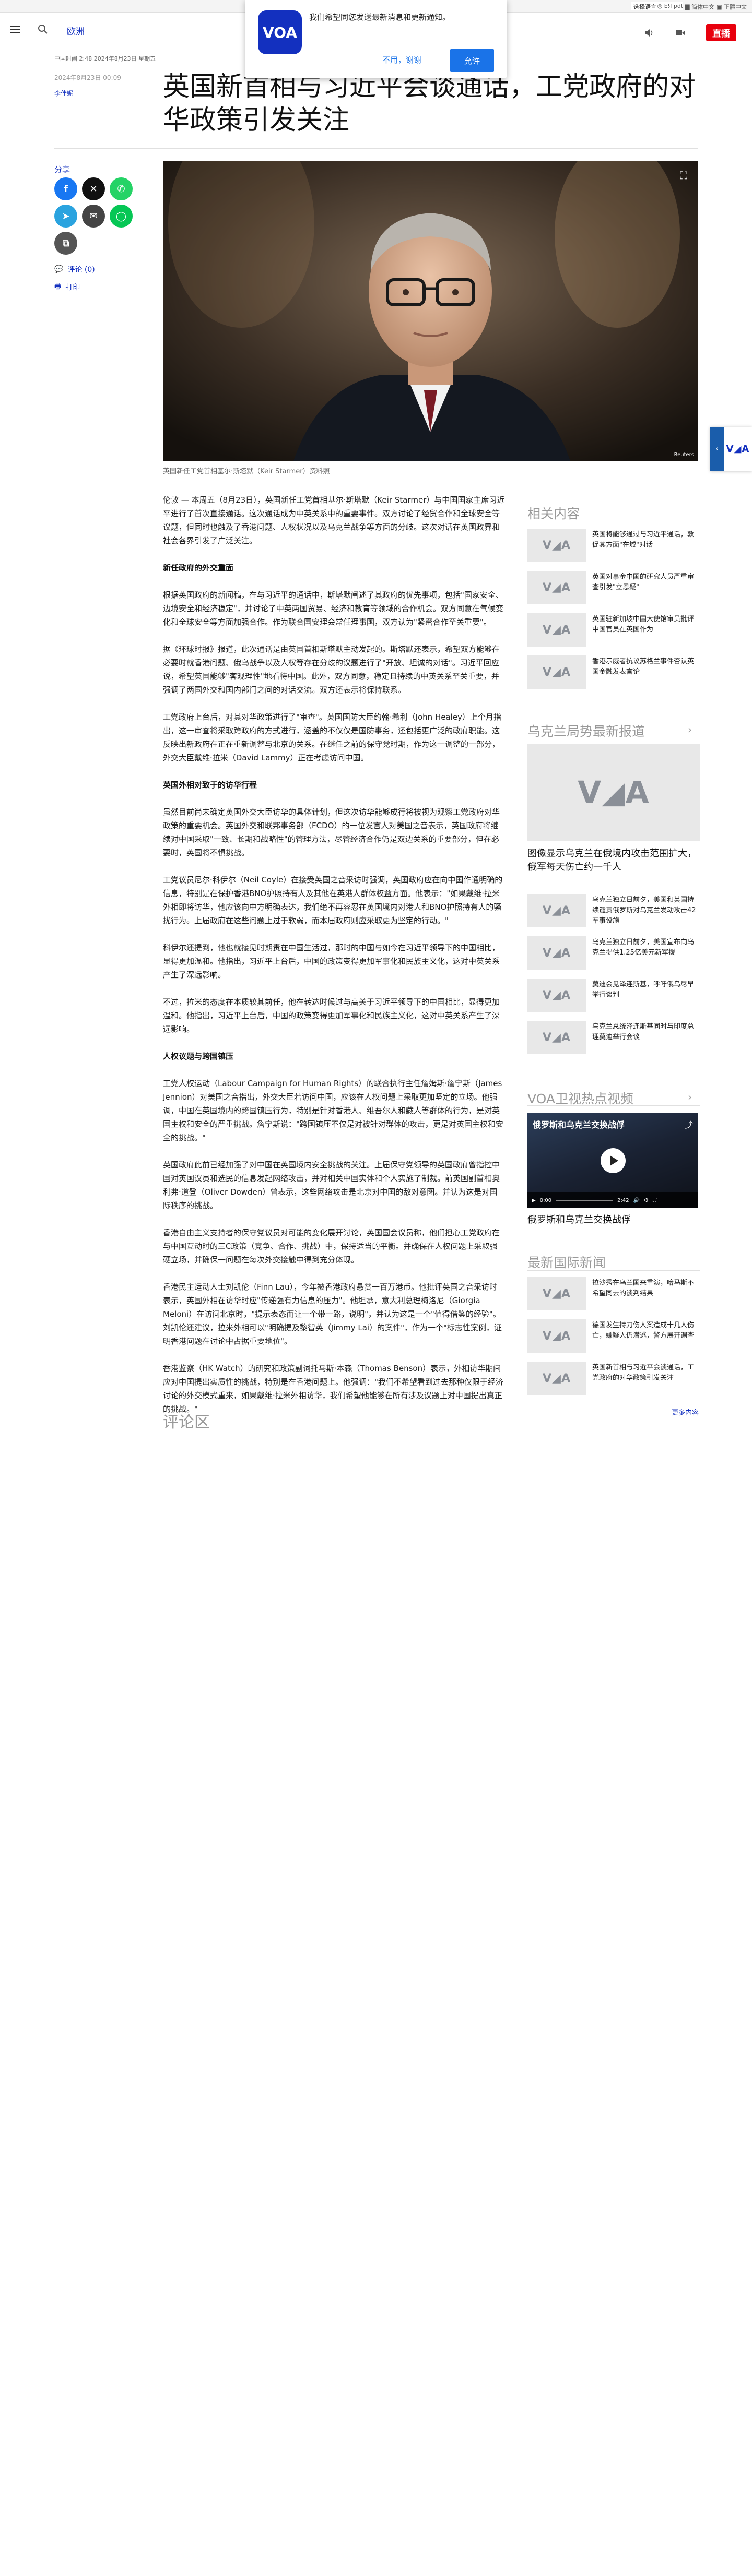  I want to click on chevron-left-icon: ‹, so click(717, 449).